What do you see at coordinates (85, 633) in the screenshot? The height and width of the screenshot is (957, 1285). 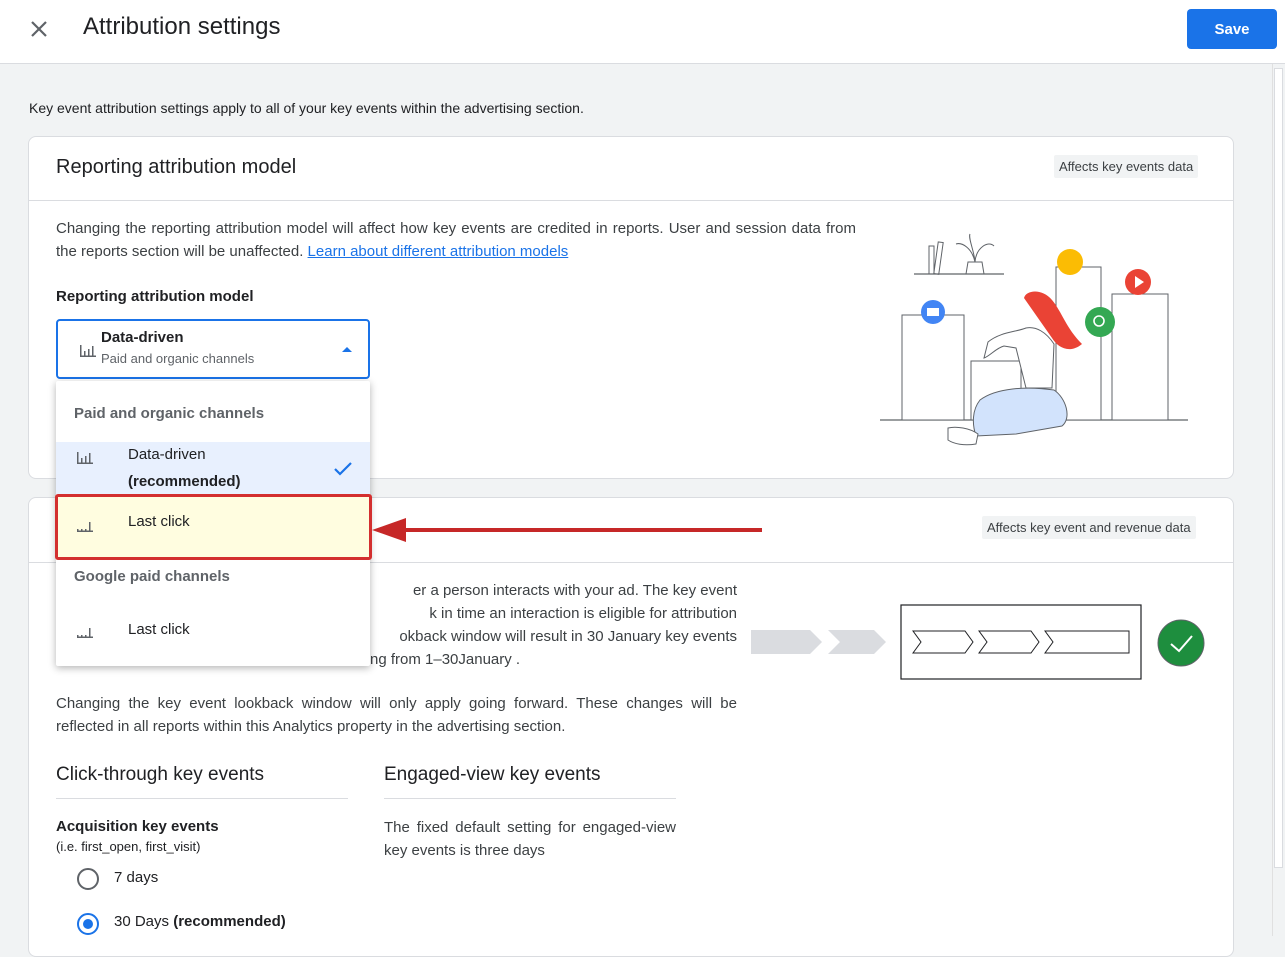 I see `bar-chart-low-icon` at bounding box center [85, 633].